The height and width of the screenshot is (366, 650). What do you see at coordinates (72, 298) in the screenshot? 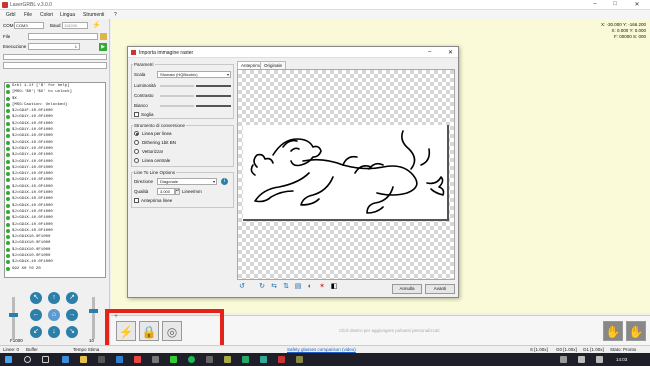
I see `jog-up-right-button: ↗` at bounding box center [72, 298].